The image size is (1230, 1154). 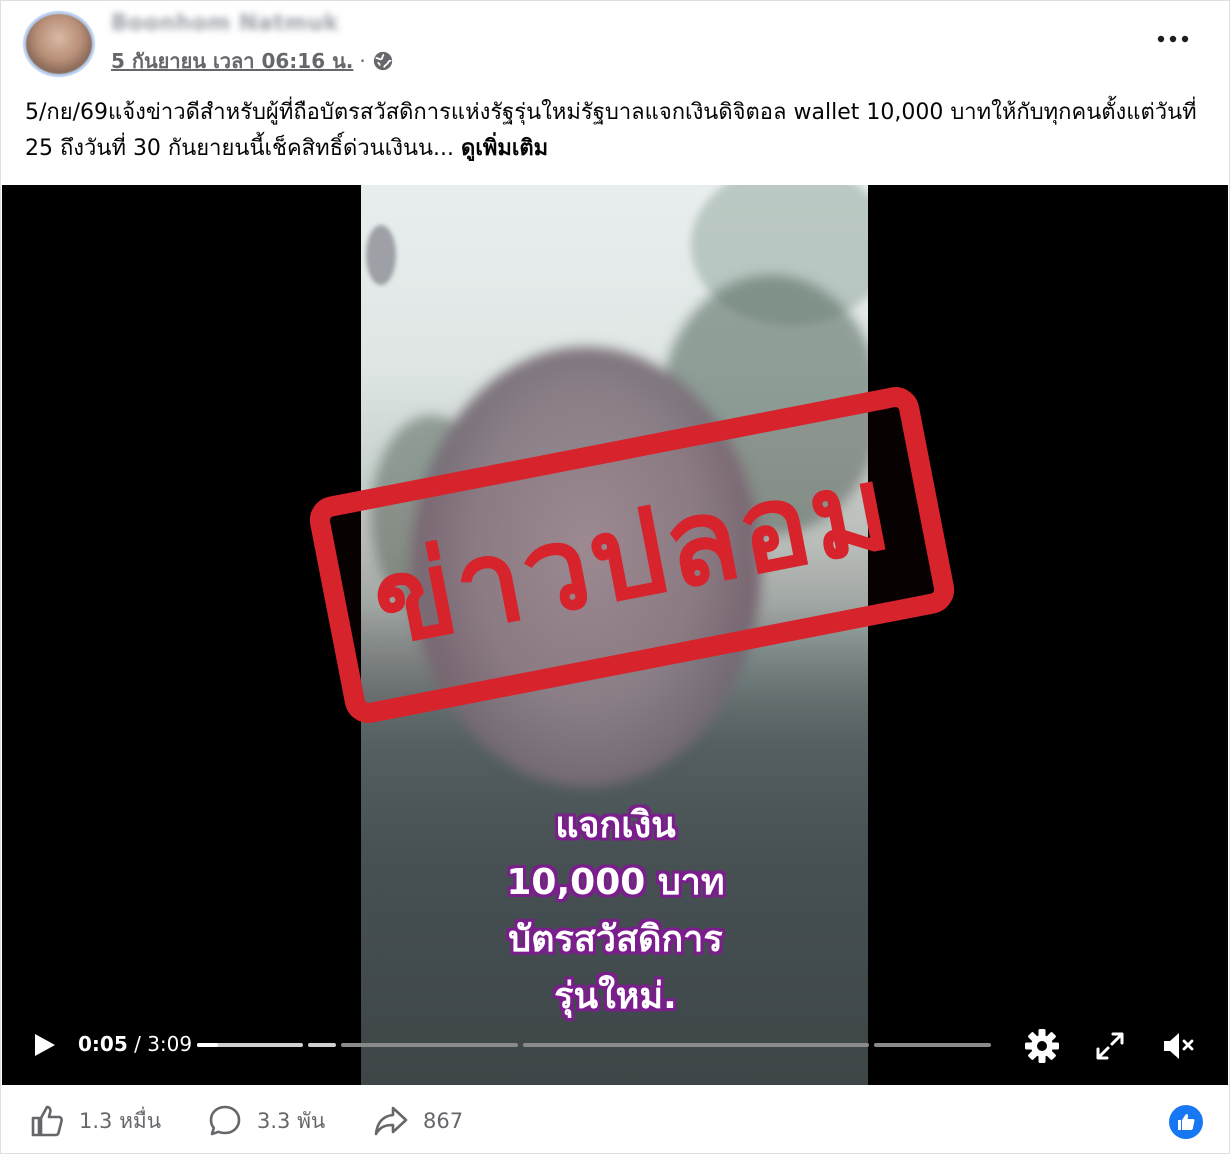 I want to click on video-time: 0:05 / 3:09, so click(x=135, y=1044).